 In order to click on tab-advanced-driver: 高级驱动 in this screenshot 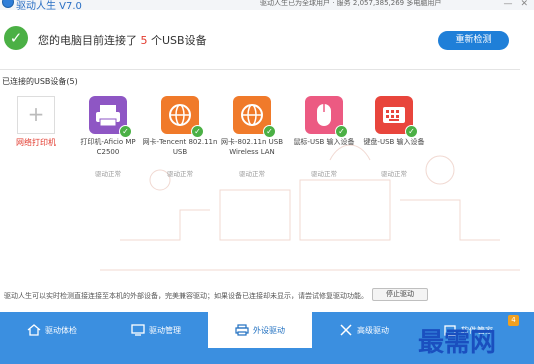, I will do `click(364, 330)`.